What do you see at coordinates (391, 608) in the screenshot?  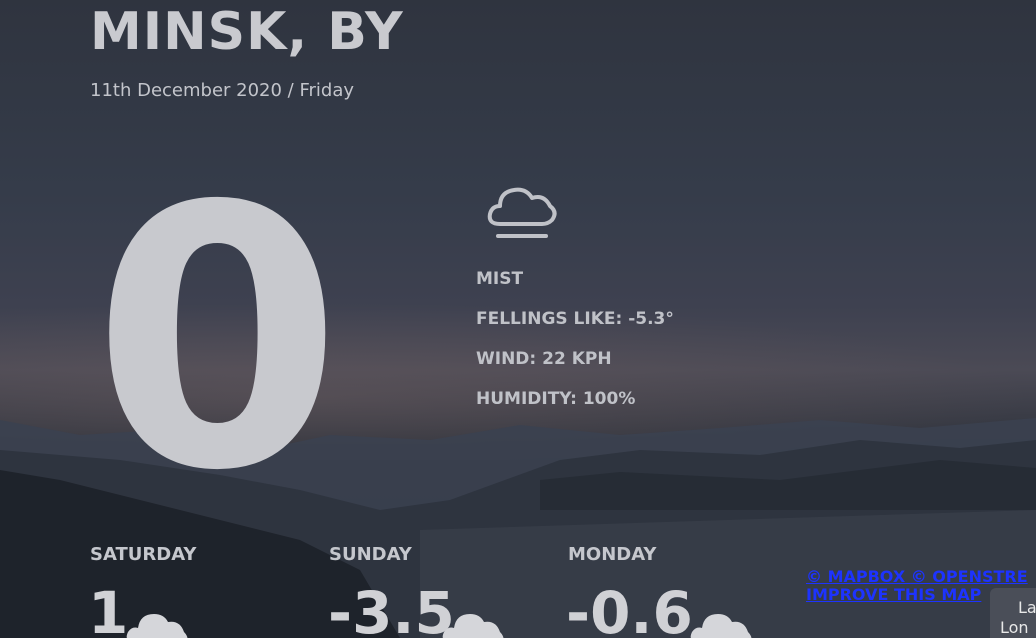 I see `forecast-temperature: -3.5` at bounding box center [391, 608].